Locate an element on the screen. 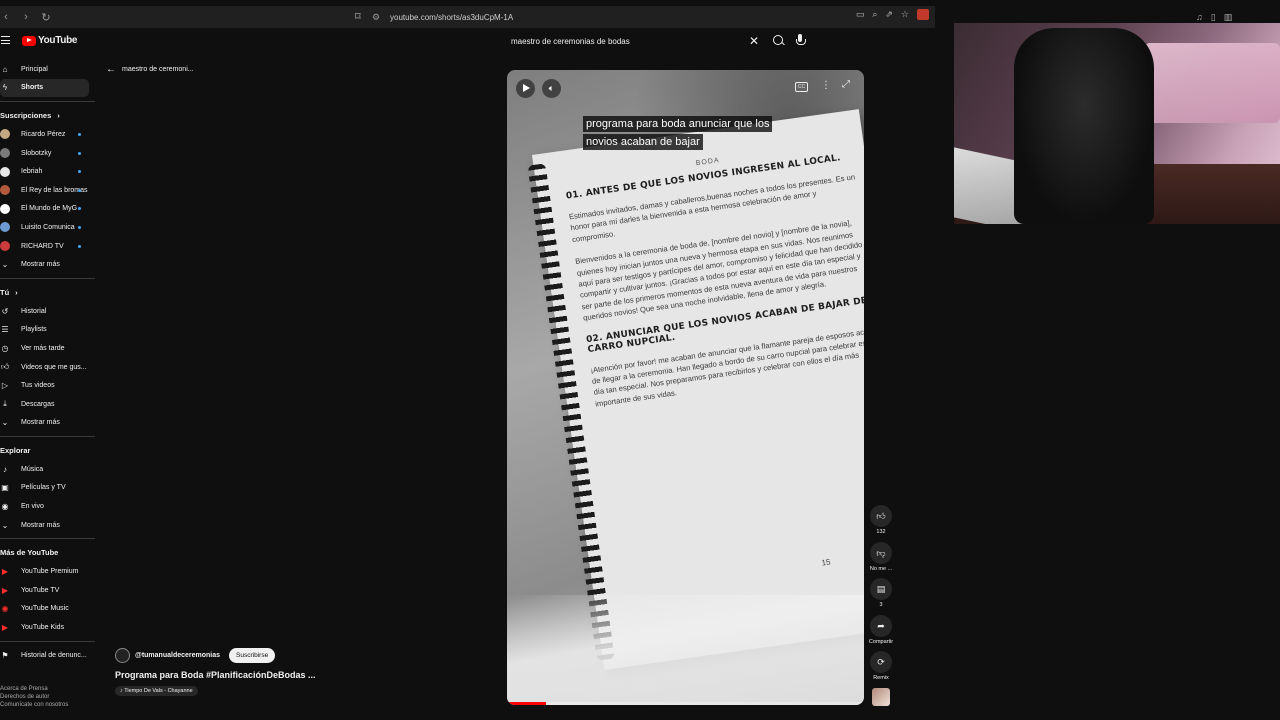 The width and height of the screenshot is (1280, 720). flag-icon: ⚑ is located at coordinates (5, 655).